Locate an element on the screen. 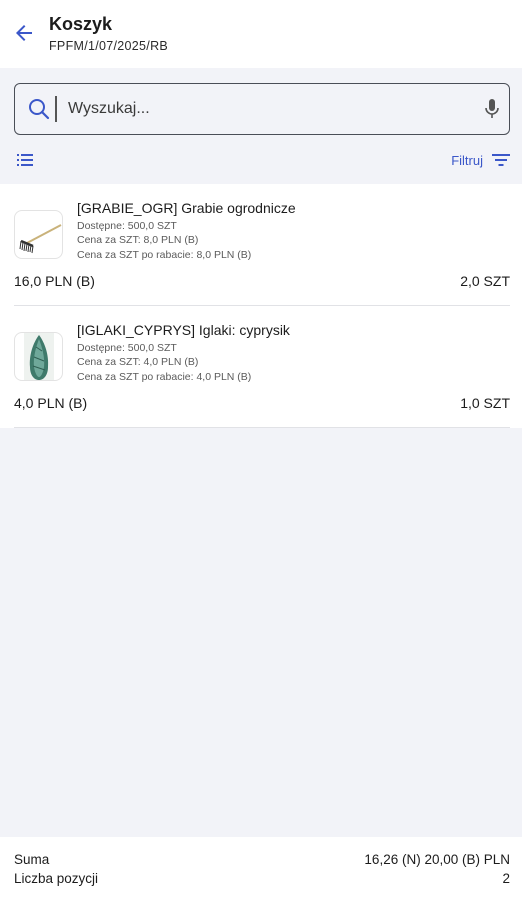  item-name: [GRABIE_OGR] Grabie ogrodnicze is located at coordinates (186, 208).